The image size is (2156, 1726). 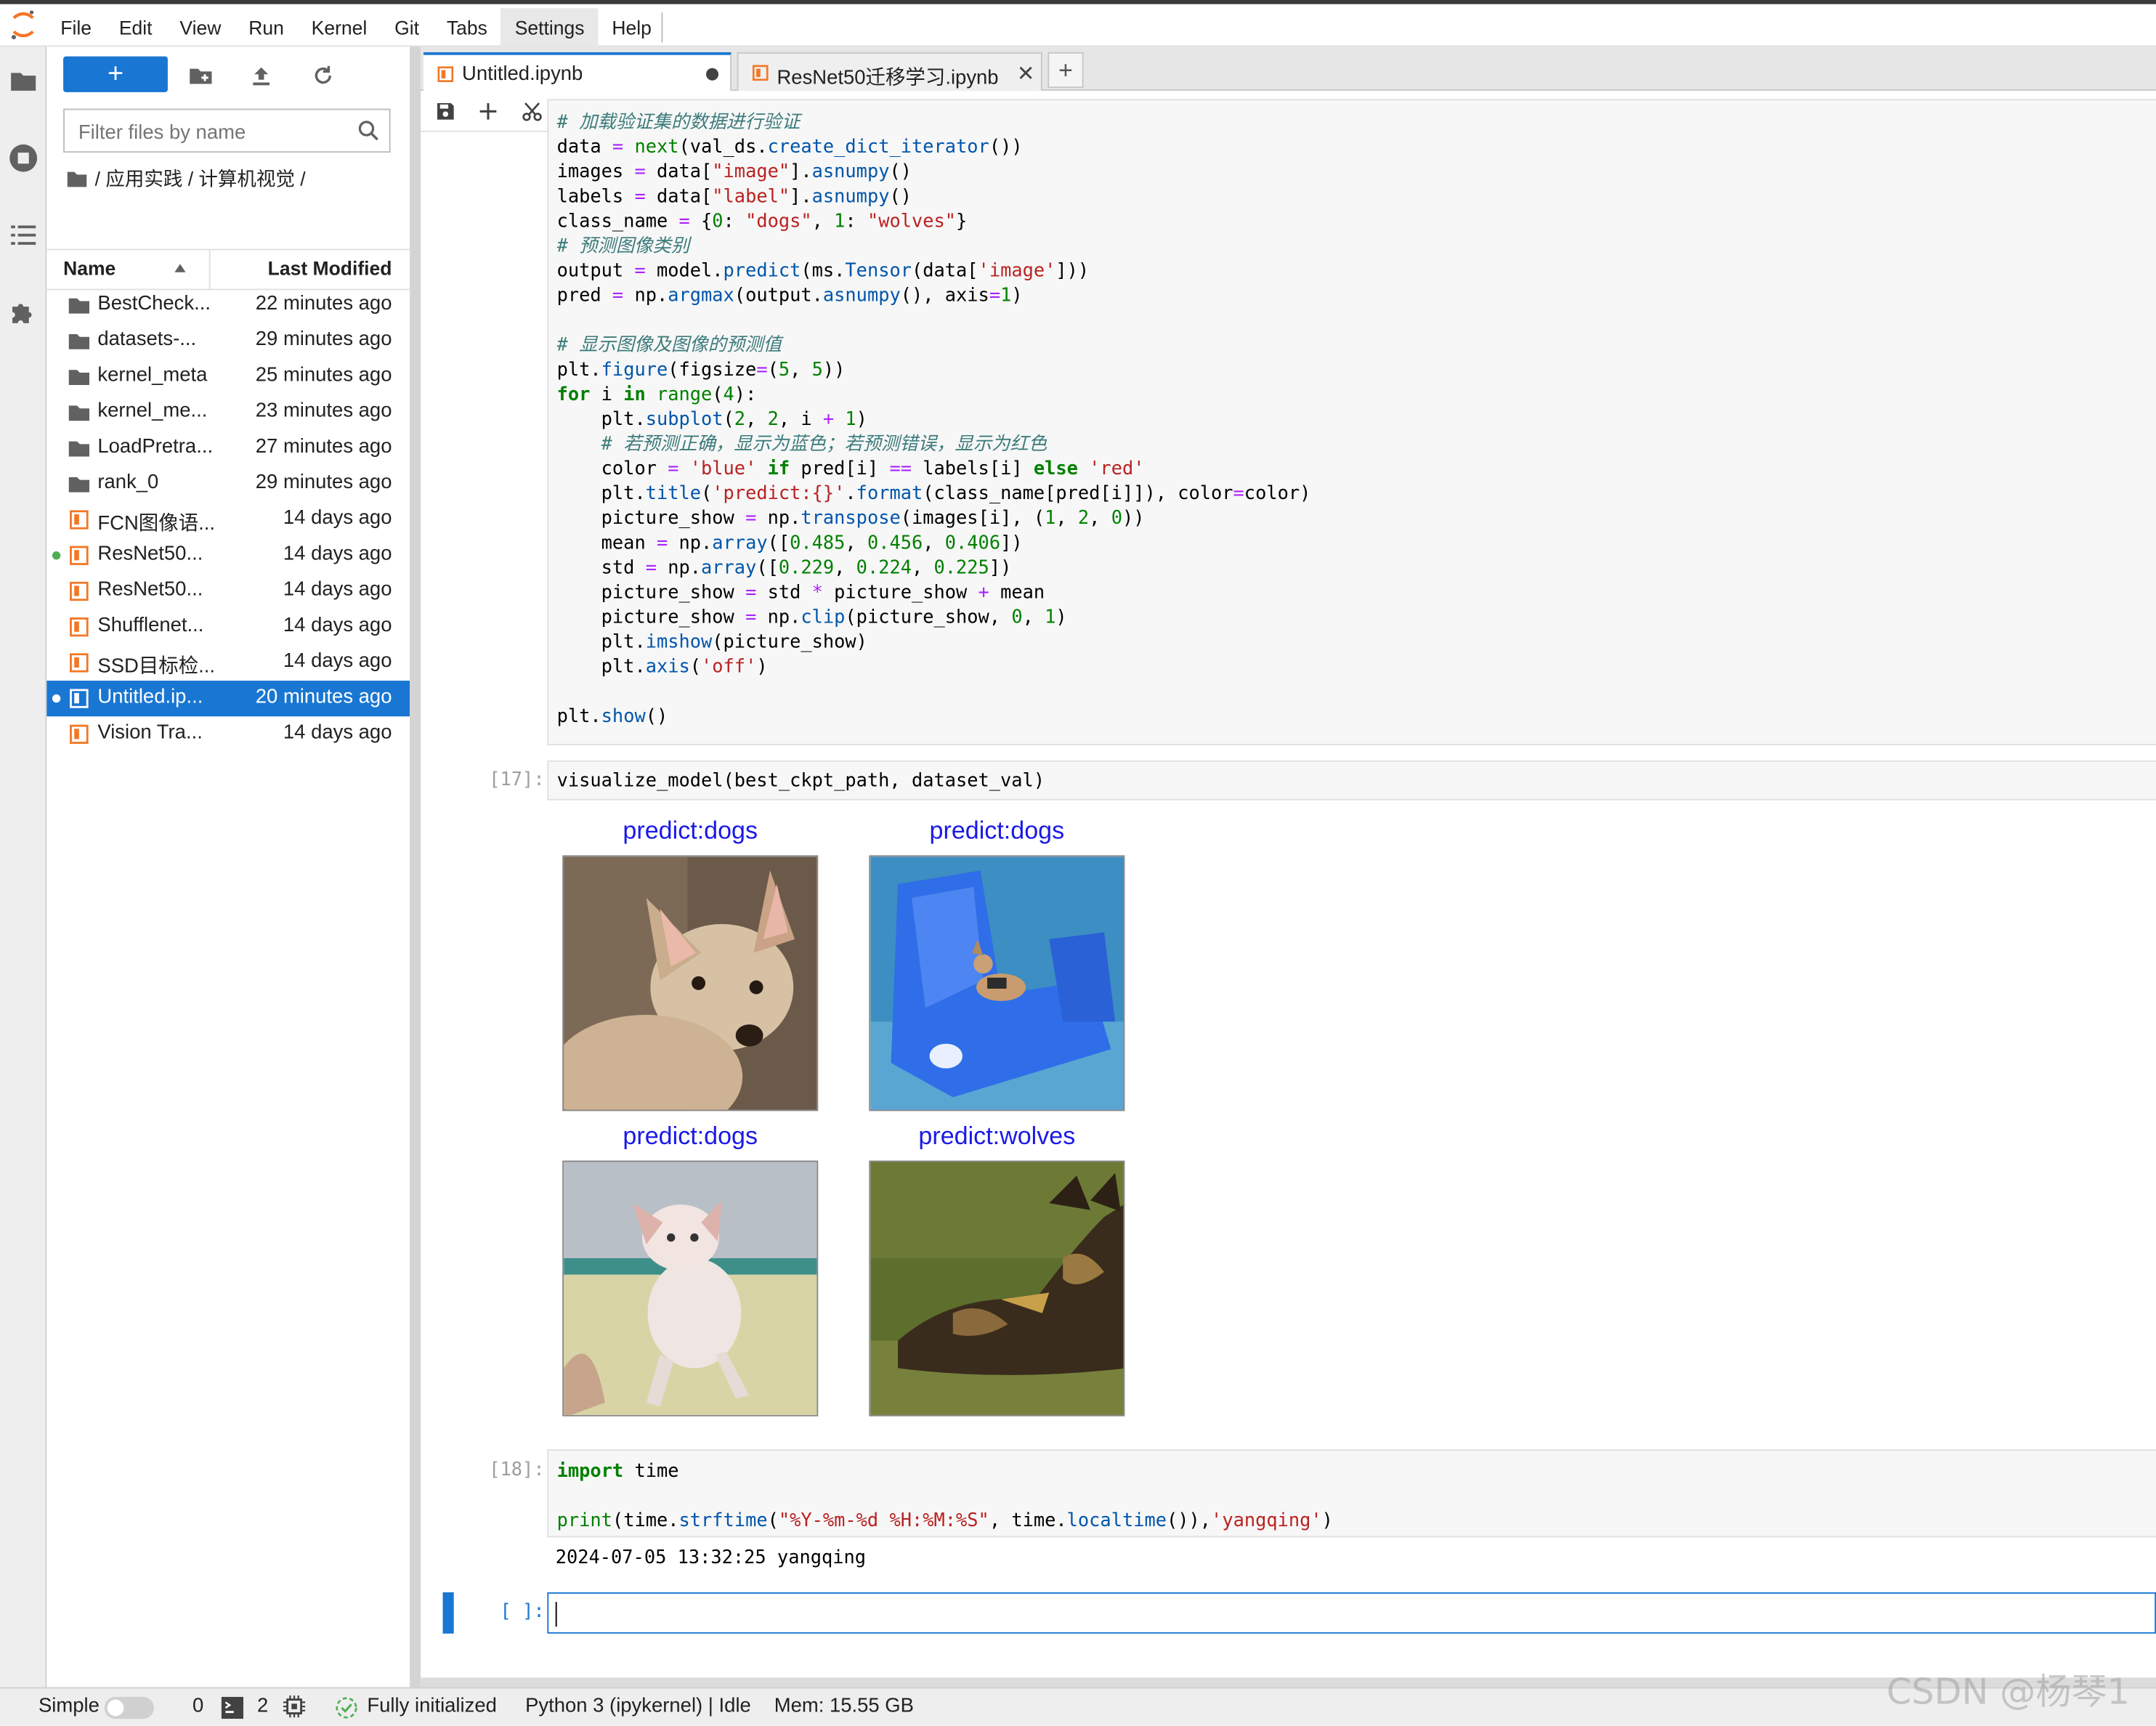 I want to click on code-token: show, so click(x=623, y=717).